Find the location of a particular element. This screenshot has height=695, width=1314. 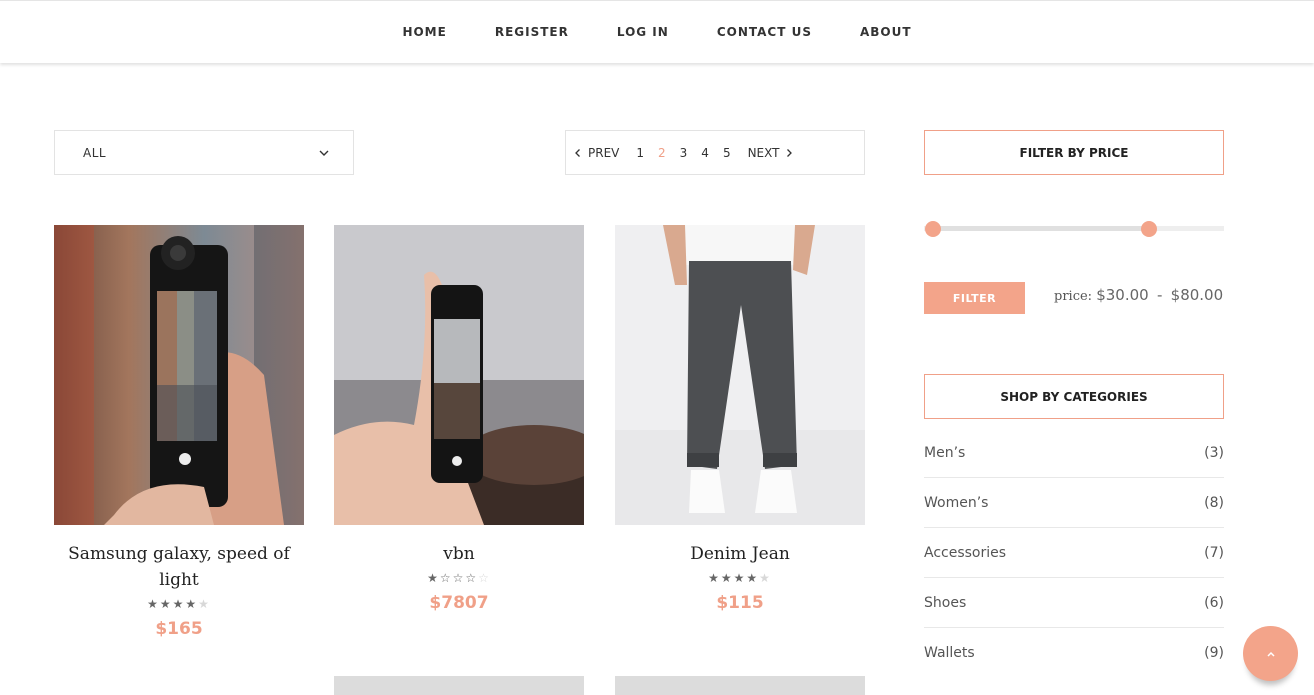

scroll-to-top-button is located at coordinates (1270, 653).